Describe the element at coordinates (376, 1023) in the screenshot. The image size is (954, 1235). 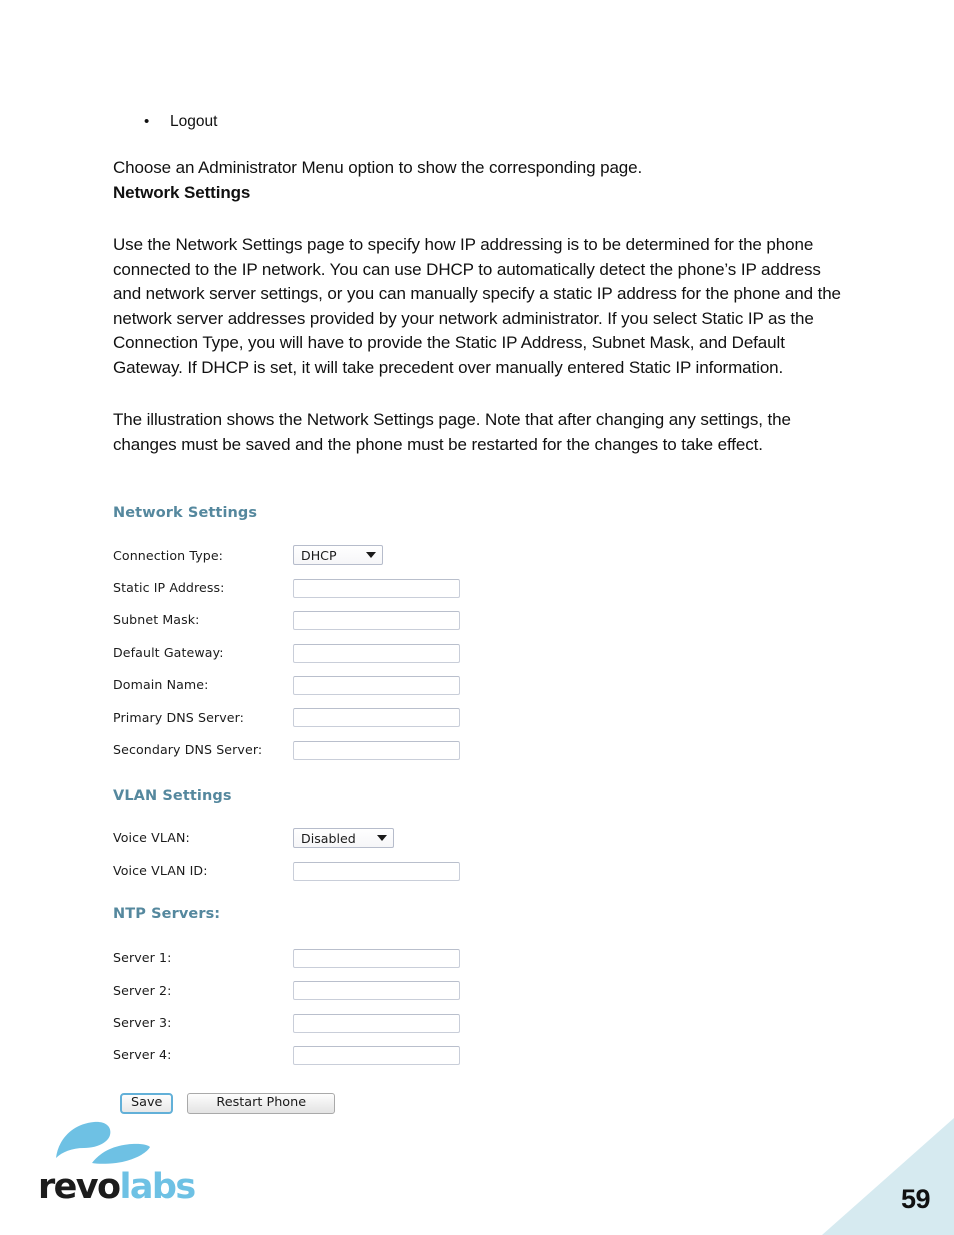
I see `ntp-server-3-input` at that location.